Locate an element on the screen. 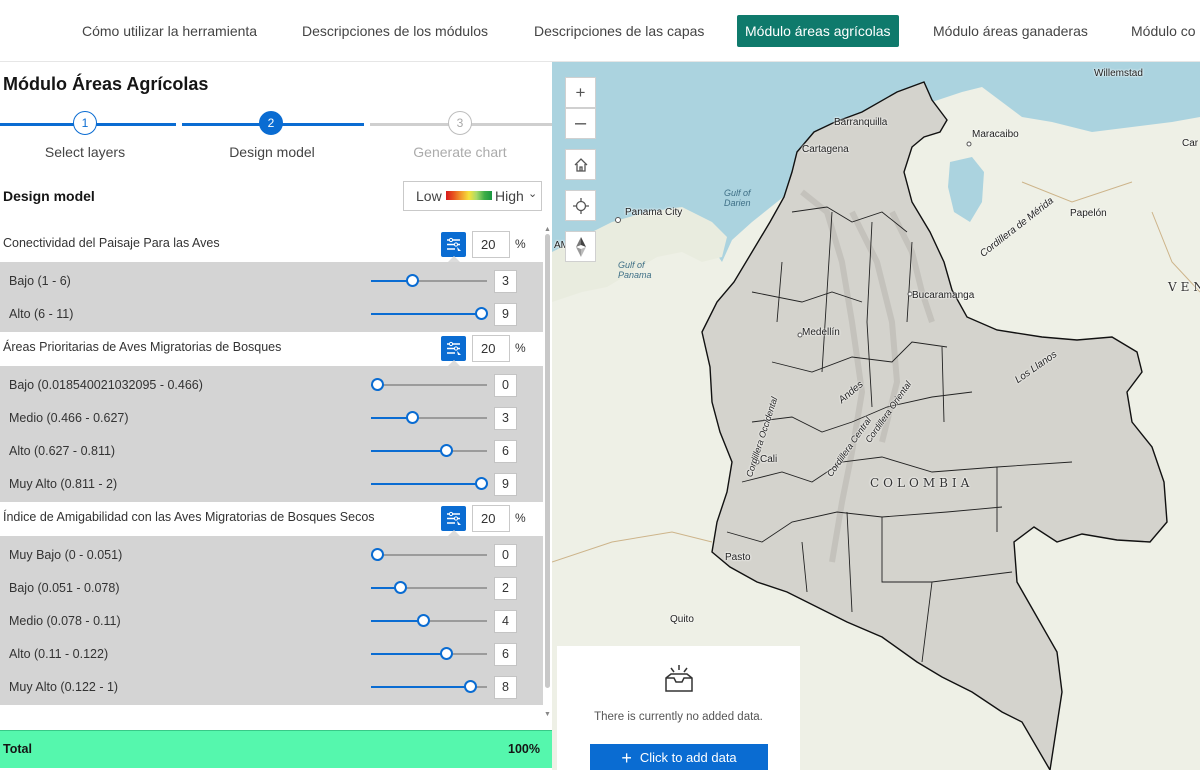  break-value-input: 4 is located at coordinates (505, 621).